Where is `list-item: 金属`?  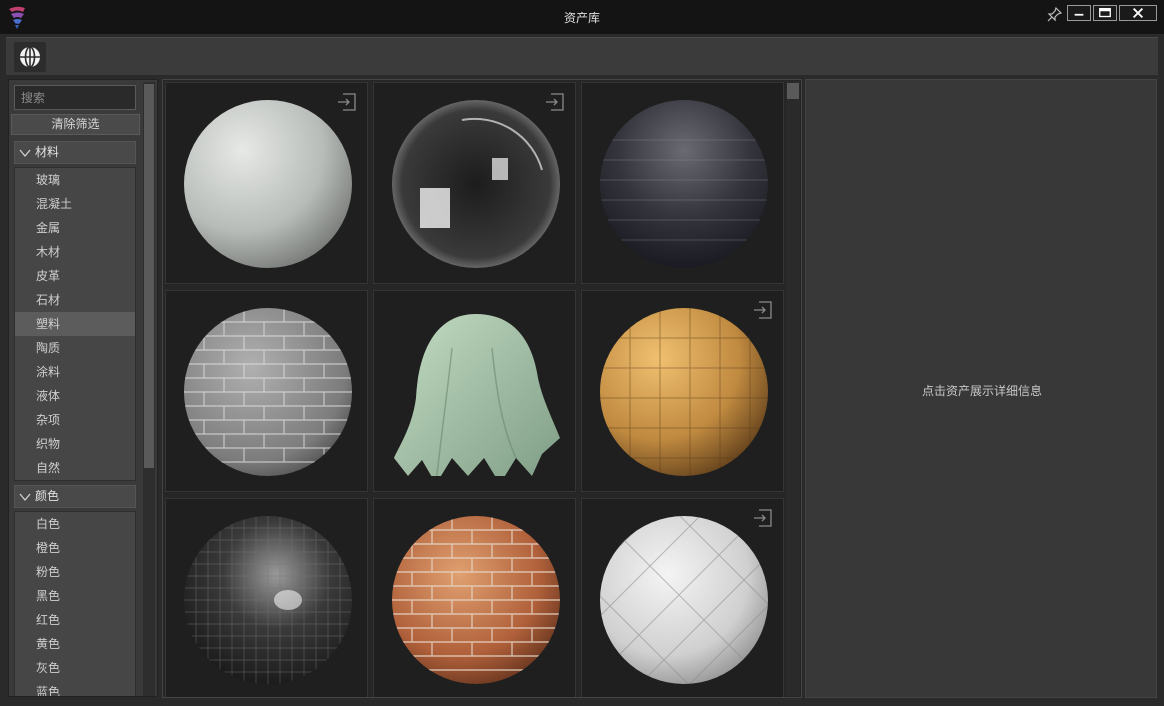
list-item: 金属 is located at coordinates (75, 228).